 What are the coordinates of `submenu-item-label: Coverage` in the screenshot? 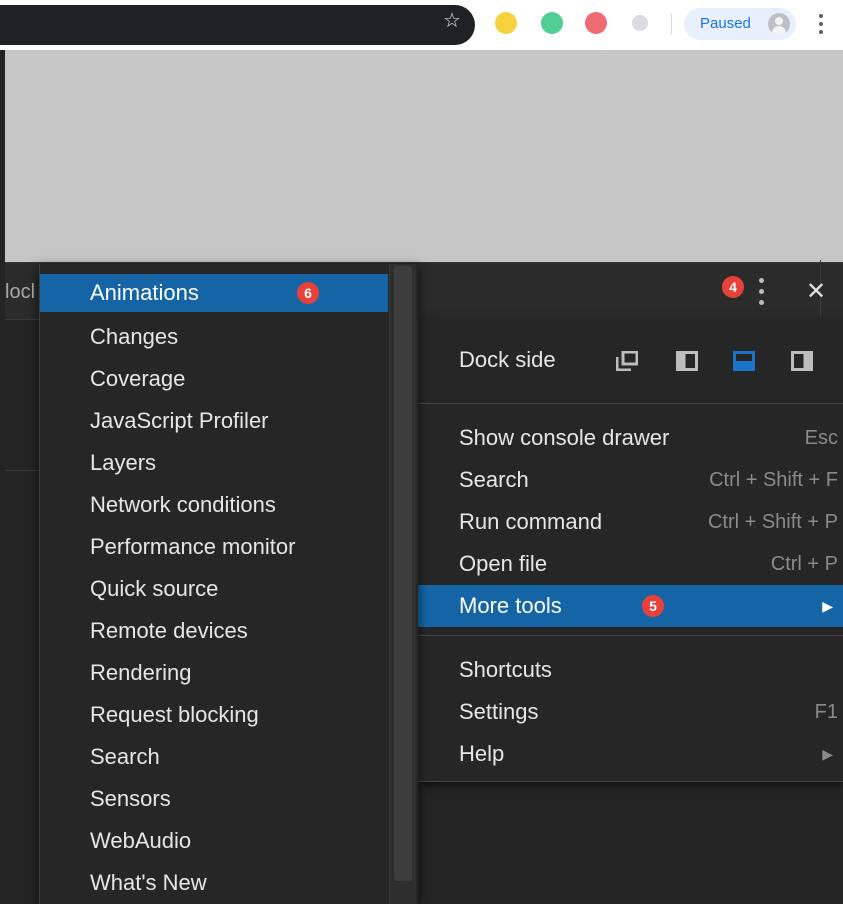 It's located at (138, 378).